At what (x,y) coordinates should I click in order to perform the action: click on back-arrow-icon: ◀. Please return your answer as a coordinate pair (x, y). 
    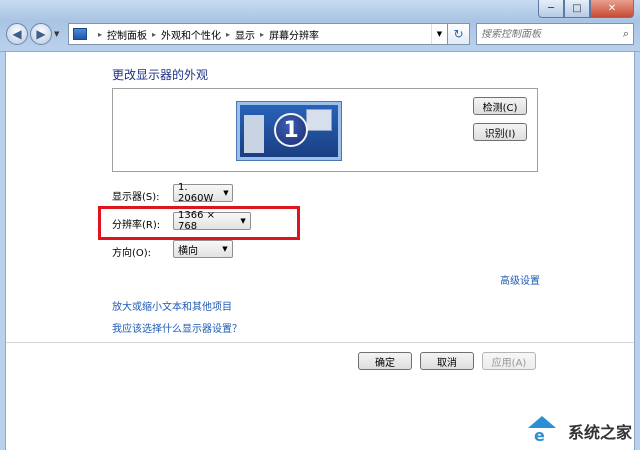
    Looking at the image, I should click on (17, 34).